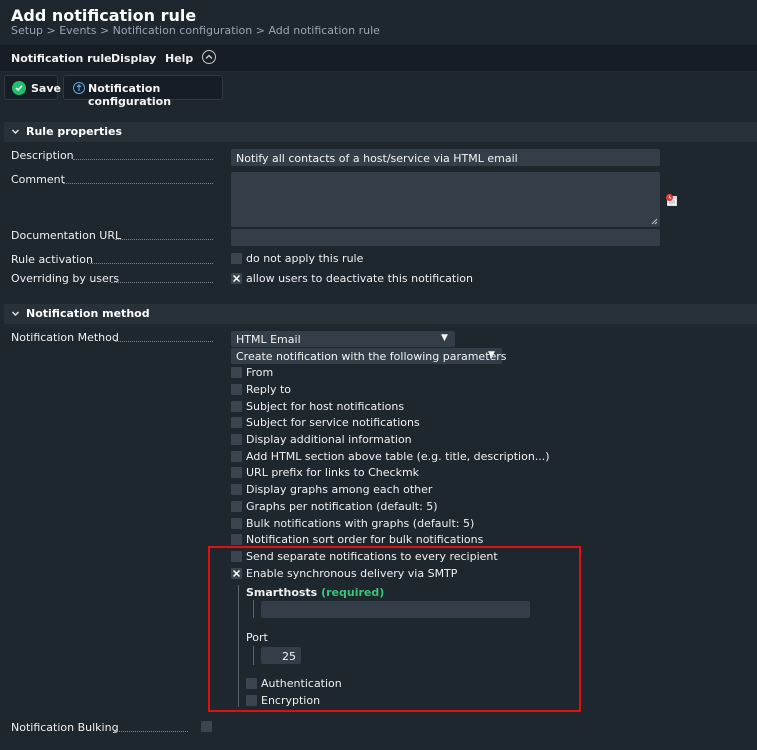  What do you see at coordinates (380, 132) in the screenshot?
I see `rule-properties-header: Rule properties` at bounding box center [380, 132].